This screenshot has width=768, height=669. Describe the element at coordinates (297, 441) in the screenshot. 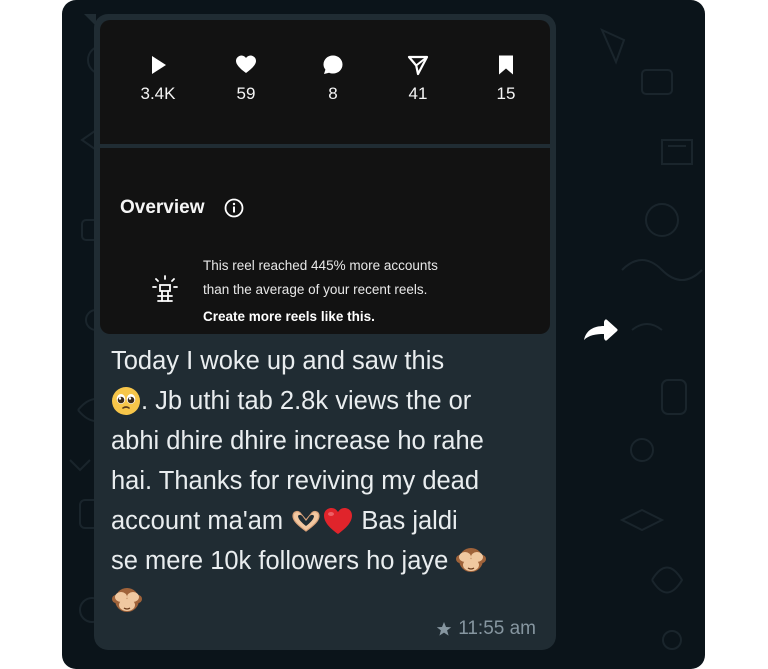

I see `message-line: abhi dhire dhire increase ho rahe` at that location.